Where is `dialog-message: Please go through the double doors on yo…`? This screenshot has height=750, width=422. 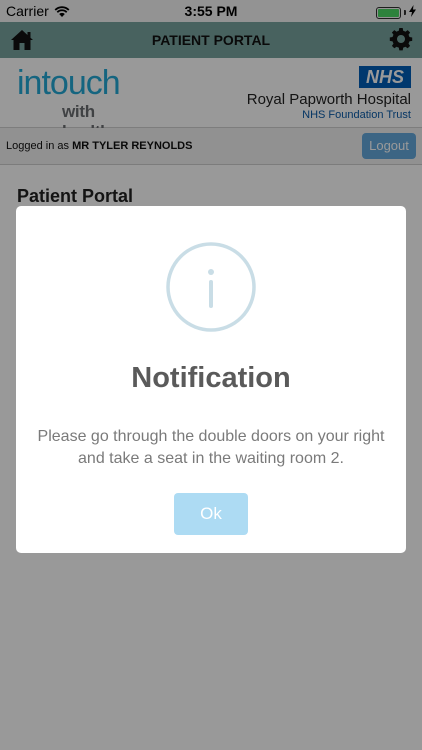 dialog-message: Please go through the double doors on yo… is located at coordinates (211, 447).